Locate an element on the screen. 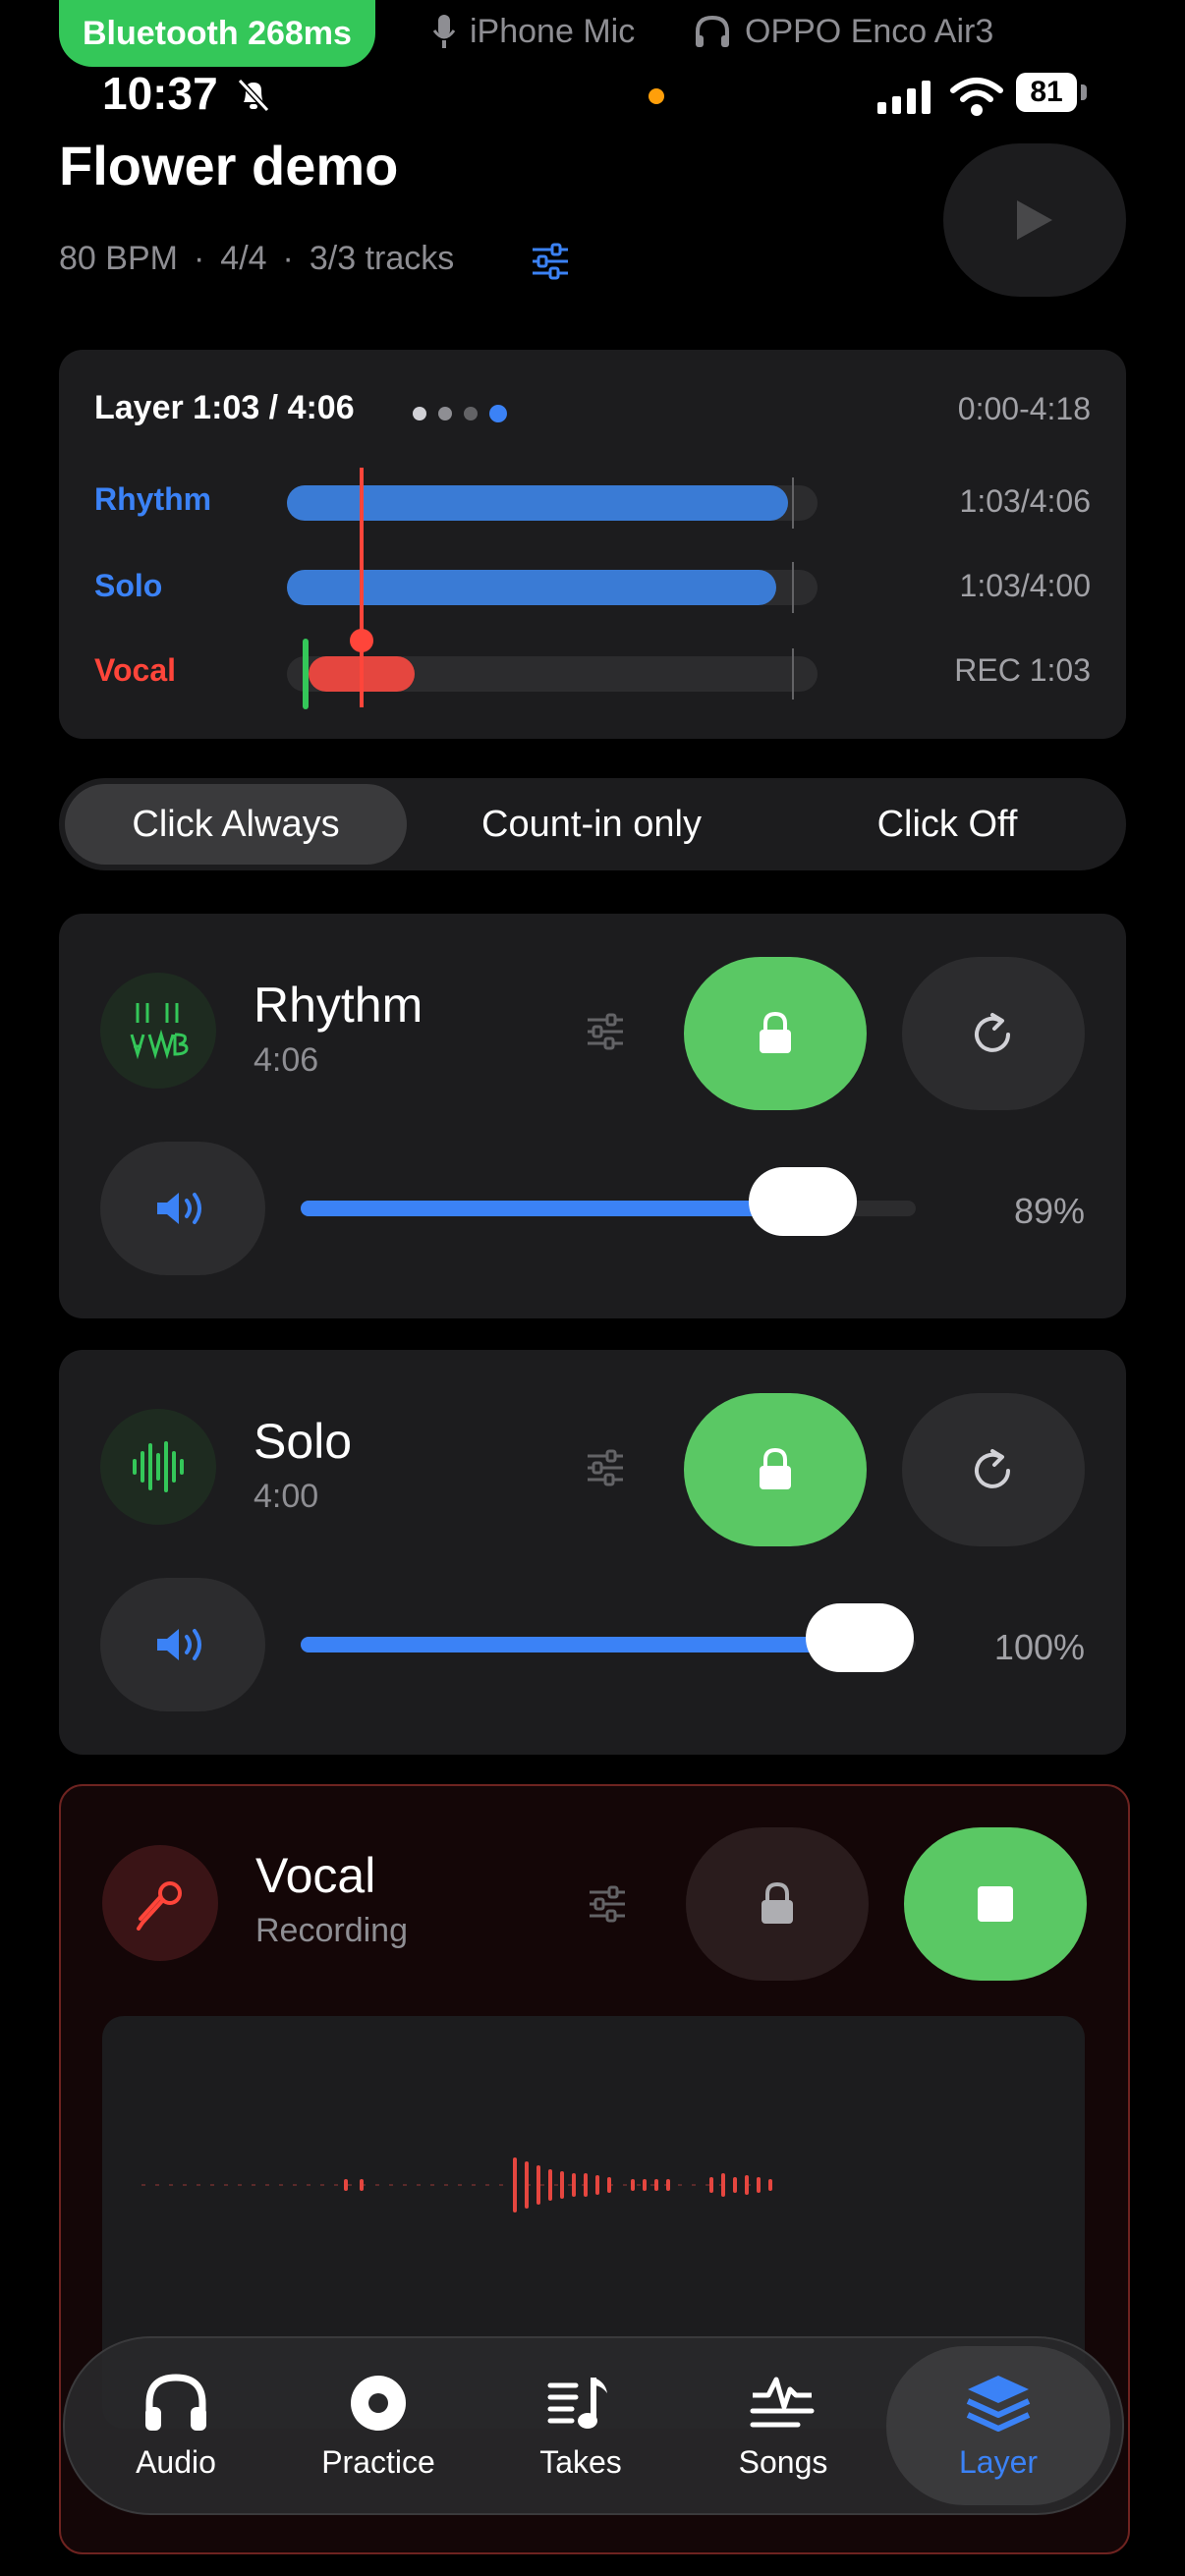 The height and width of the screenshot is (2576, 1185). bpm: 80 BPM is located at coordinates (119, 258).